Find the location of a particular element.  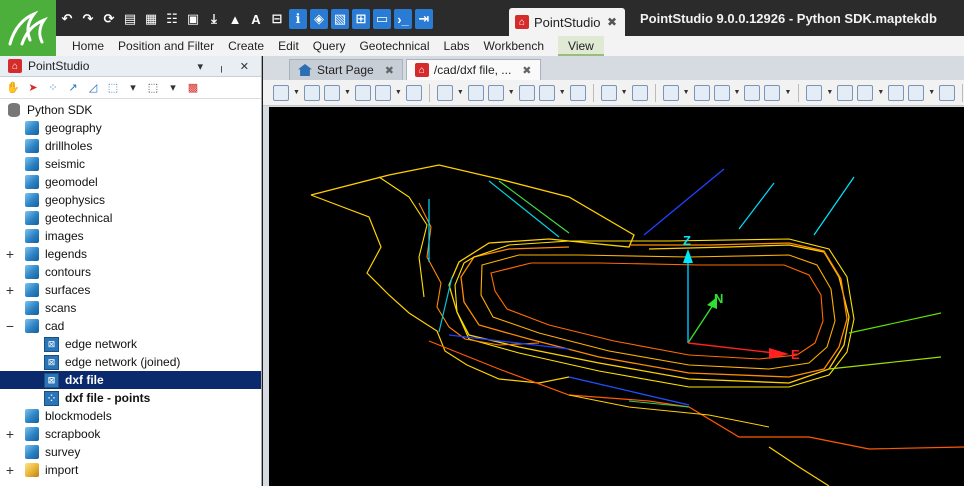

select-facet-icon: ◿ is located at coordinates (93, 88).